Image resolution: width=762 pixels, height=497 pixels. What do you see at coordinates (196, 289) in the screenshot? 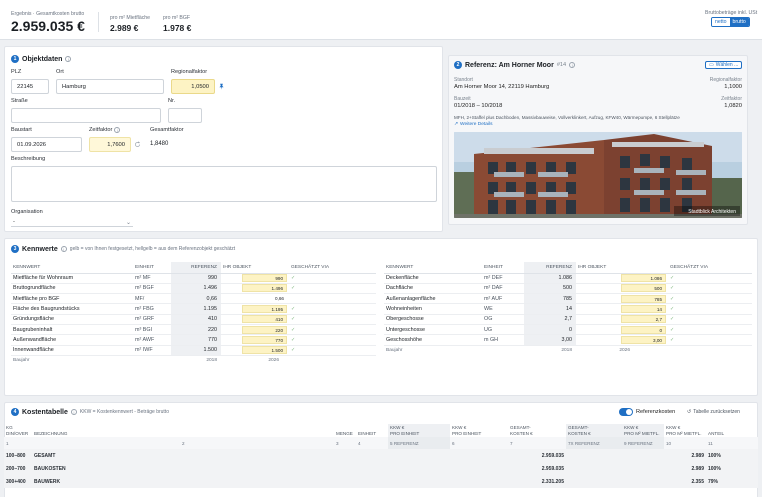
I see `kennwert-ref: 1.496` at bounding box center [196, 289].